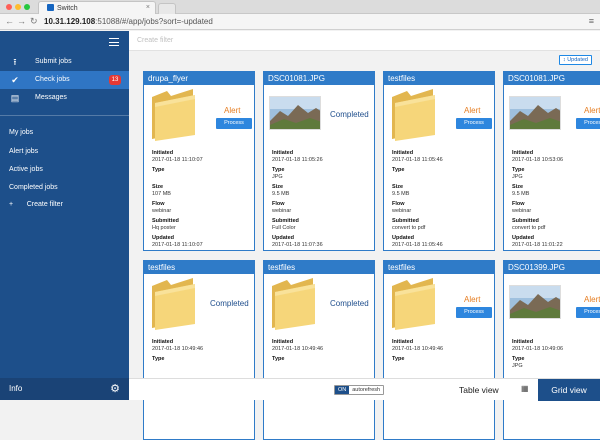  I want to click on table-view-icon: ▦, so click(525, 388).